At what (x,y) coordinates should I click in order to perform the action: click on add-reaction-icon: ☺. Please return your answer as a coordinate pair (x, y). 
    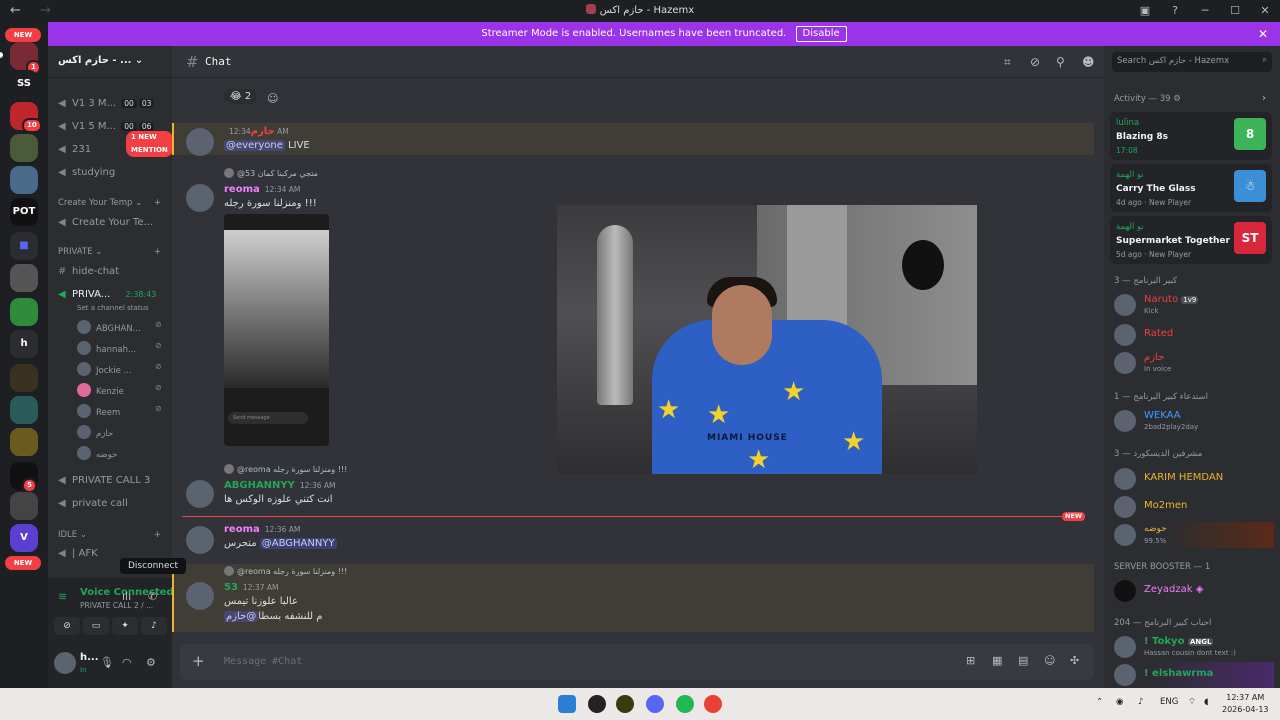
    Looking at the image, I should click on (272, 98).